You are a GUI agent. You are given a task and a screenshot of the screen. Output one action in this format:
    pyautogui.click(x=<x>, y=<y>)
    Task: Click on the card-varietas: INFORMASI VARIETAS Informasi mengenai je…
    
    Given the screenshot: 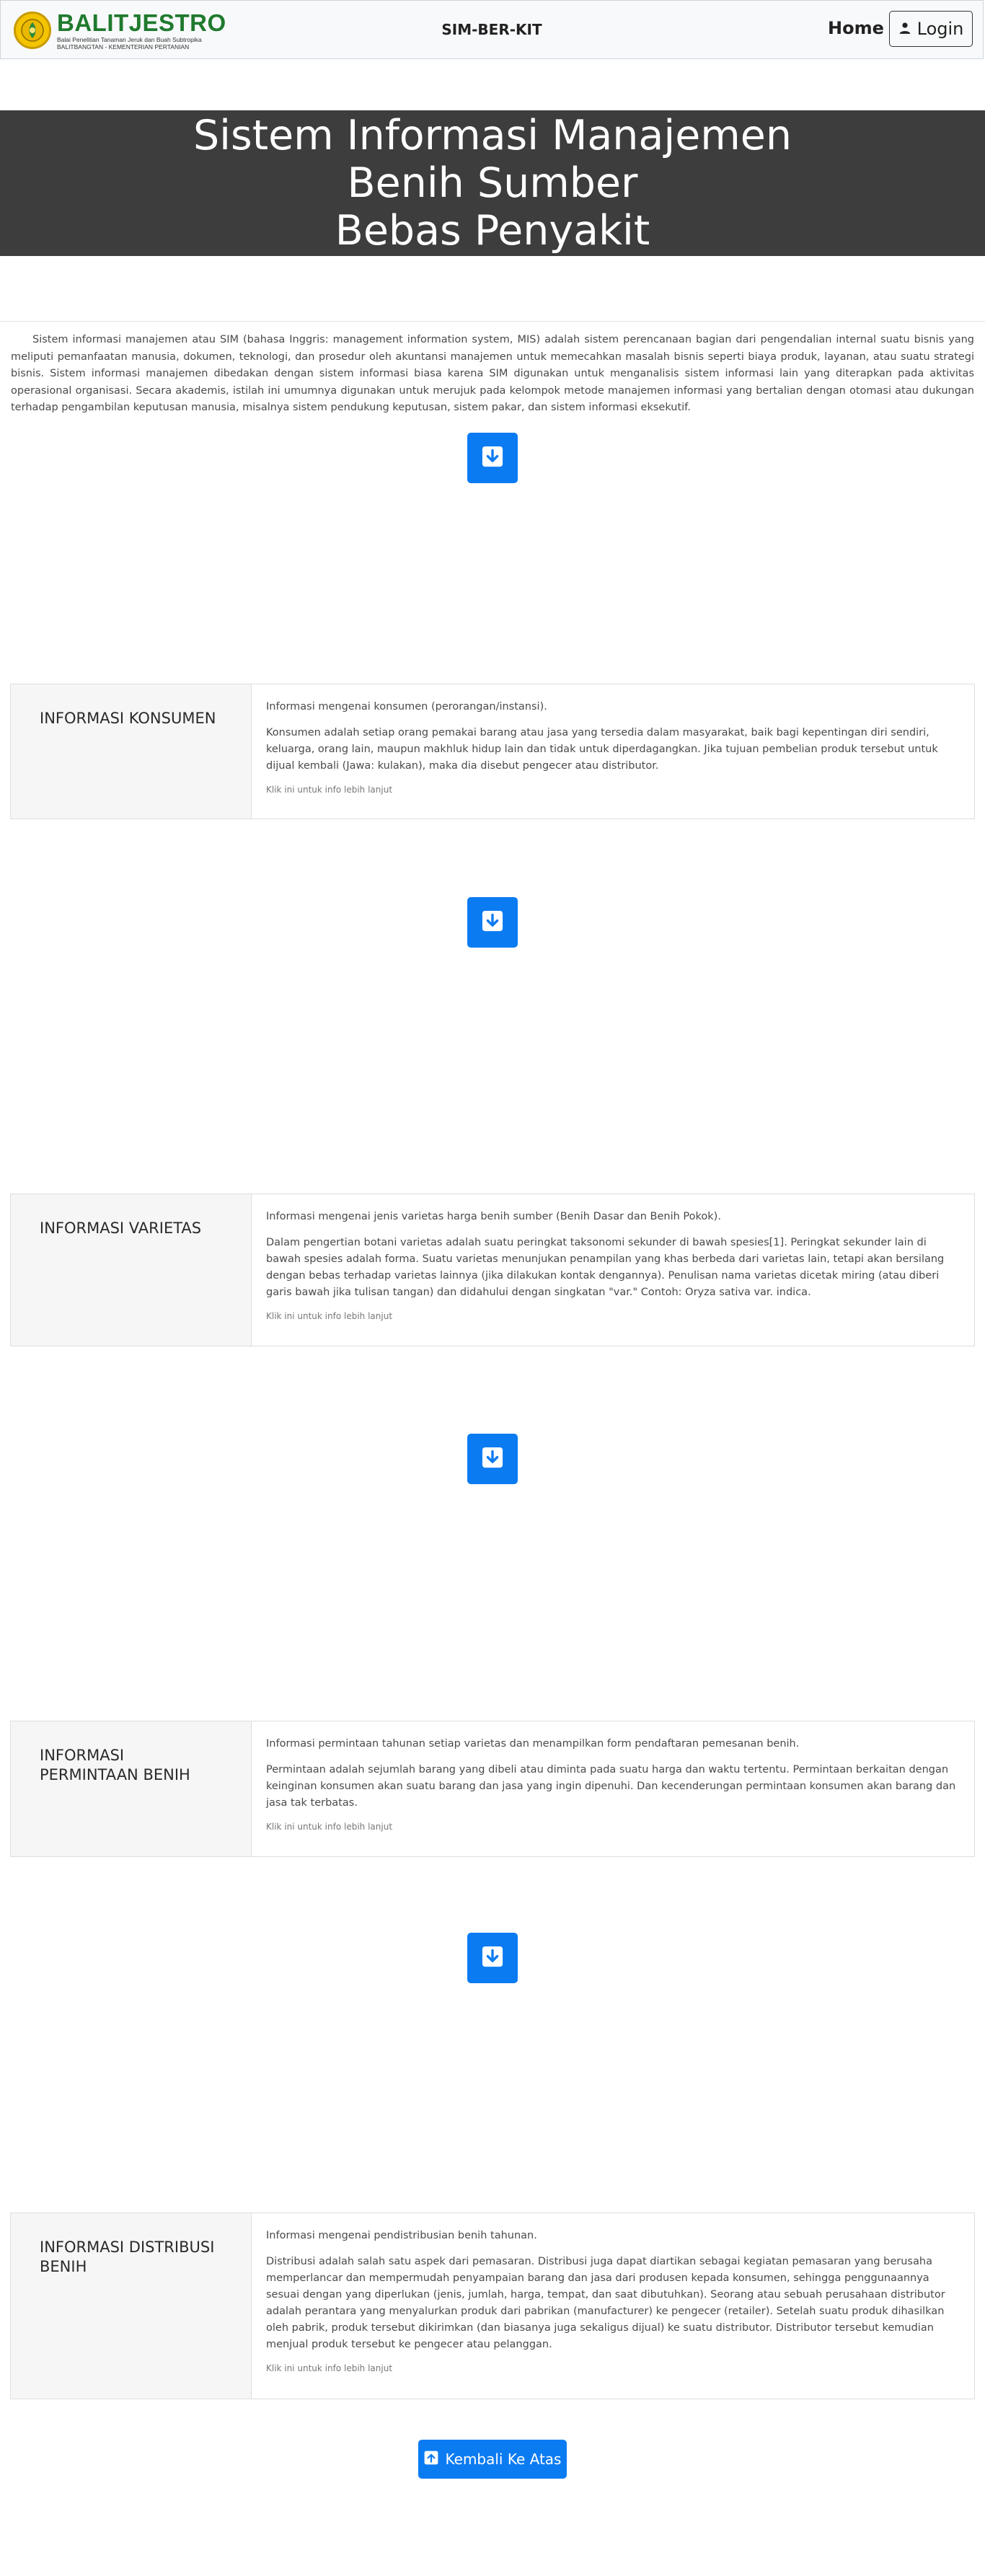 What is the action you would take?
    pyautogui.click(x=492, y=1270)
    